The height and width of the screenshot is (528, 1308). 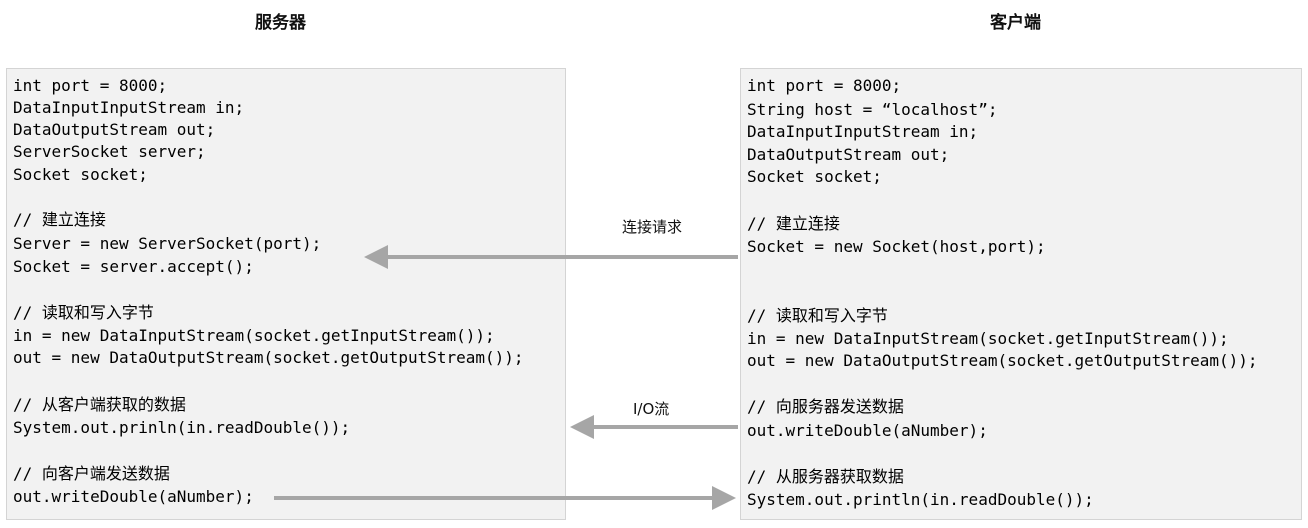 I want to click on client-heading: 客户端, so click(x=1015, y=23).